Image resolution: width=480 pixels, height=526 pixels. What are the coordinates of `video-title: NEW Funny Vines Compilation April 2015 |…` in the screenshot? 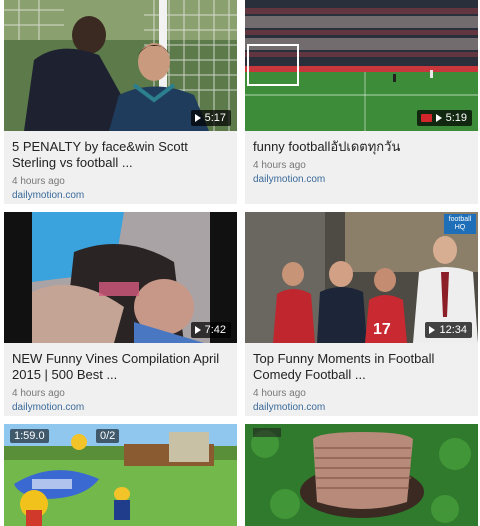 It's located at (120, 367).